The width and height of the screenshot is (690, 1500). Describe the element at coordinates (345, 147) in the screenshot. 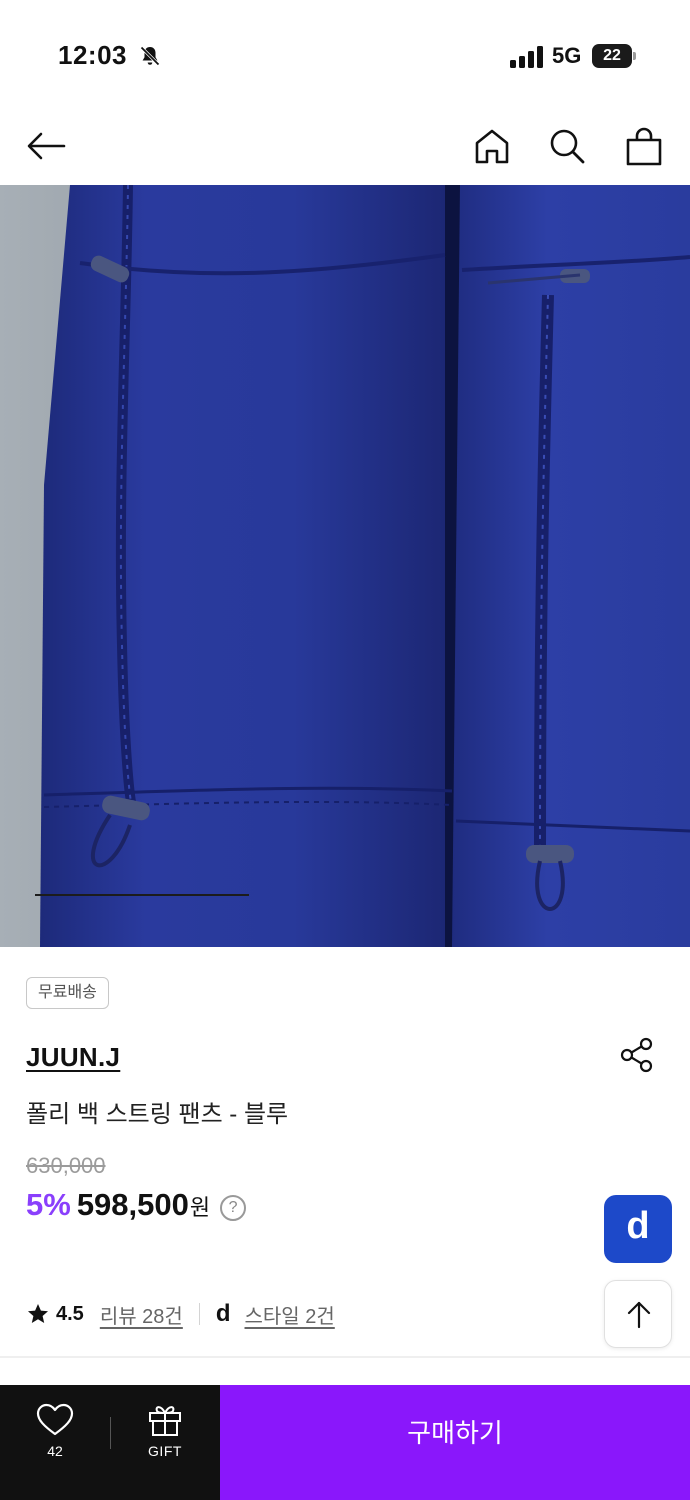

I see `top-nav-bar` at that location.